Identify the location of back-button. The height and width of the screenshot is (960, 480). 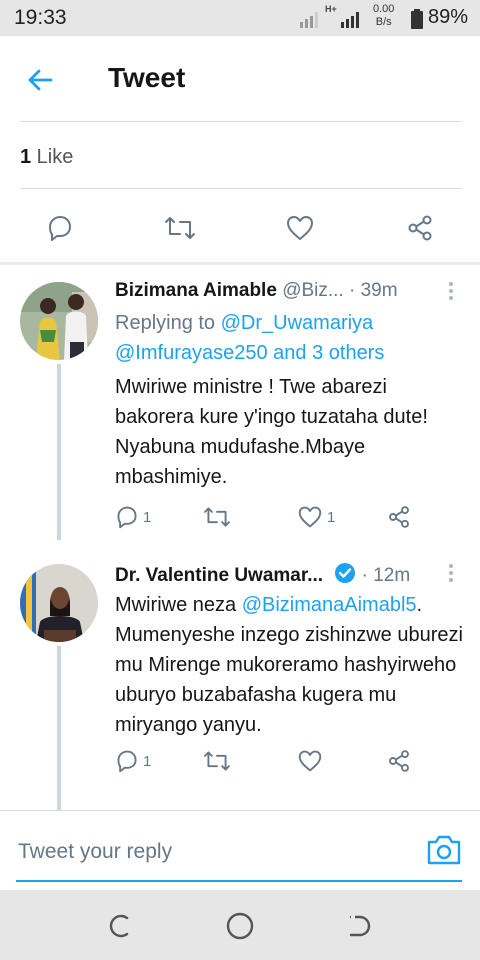
(40, 80).